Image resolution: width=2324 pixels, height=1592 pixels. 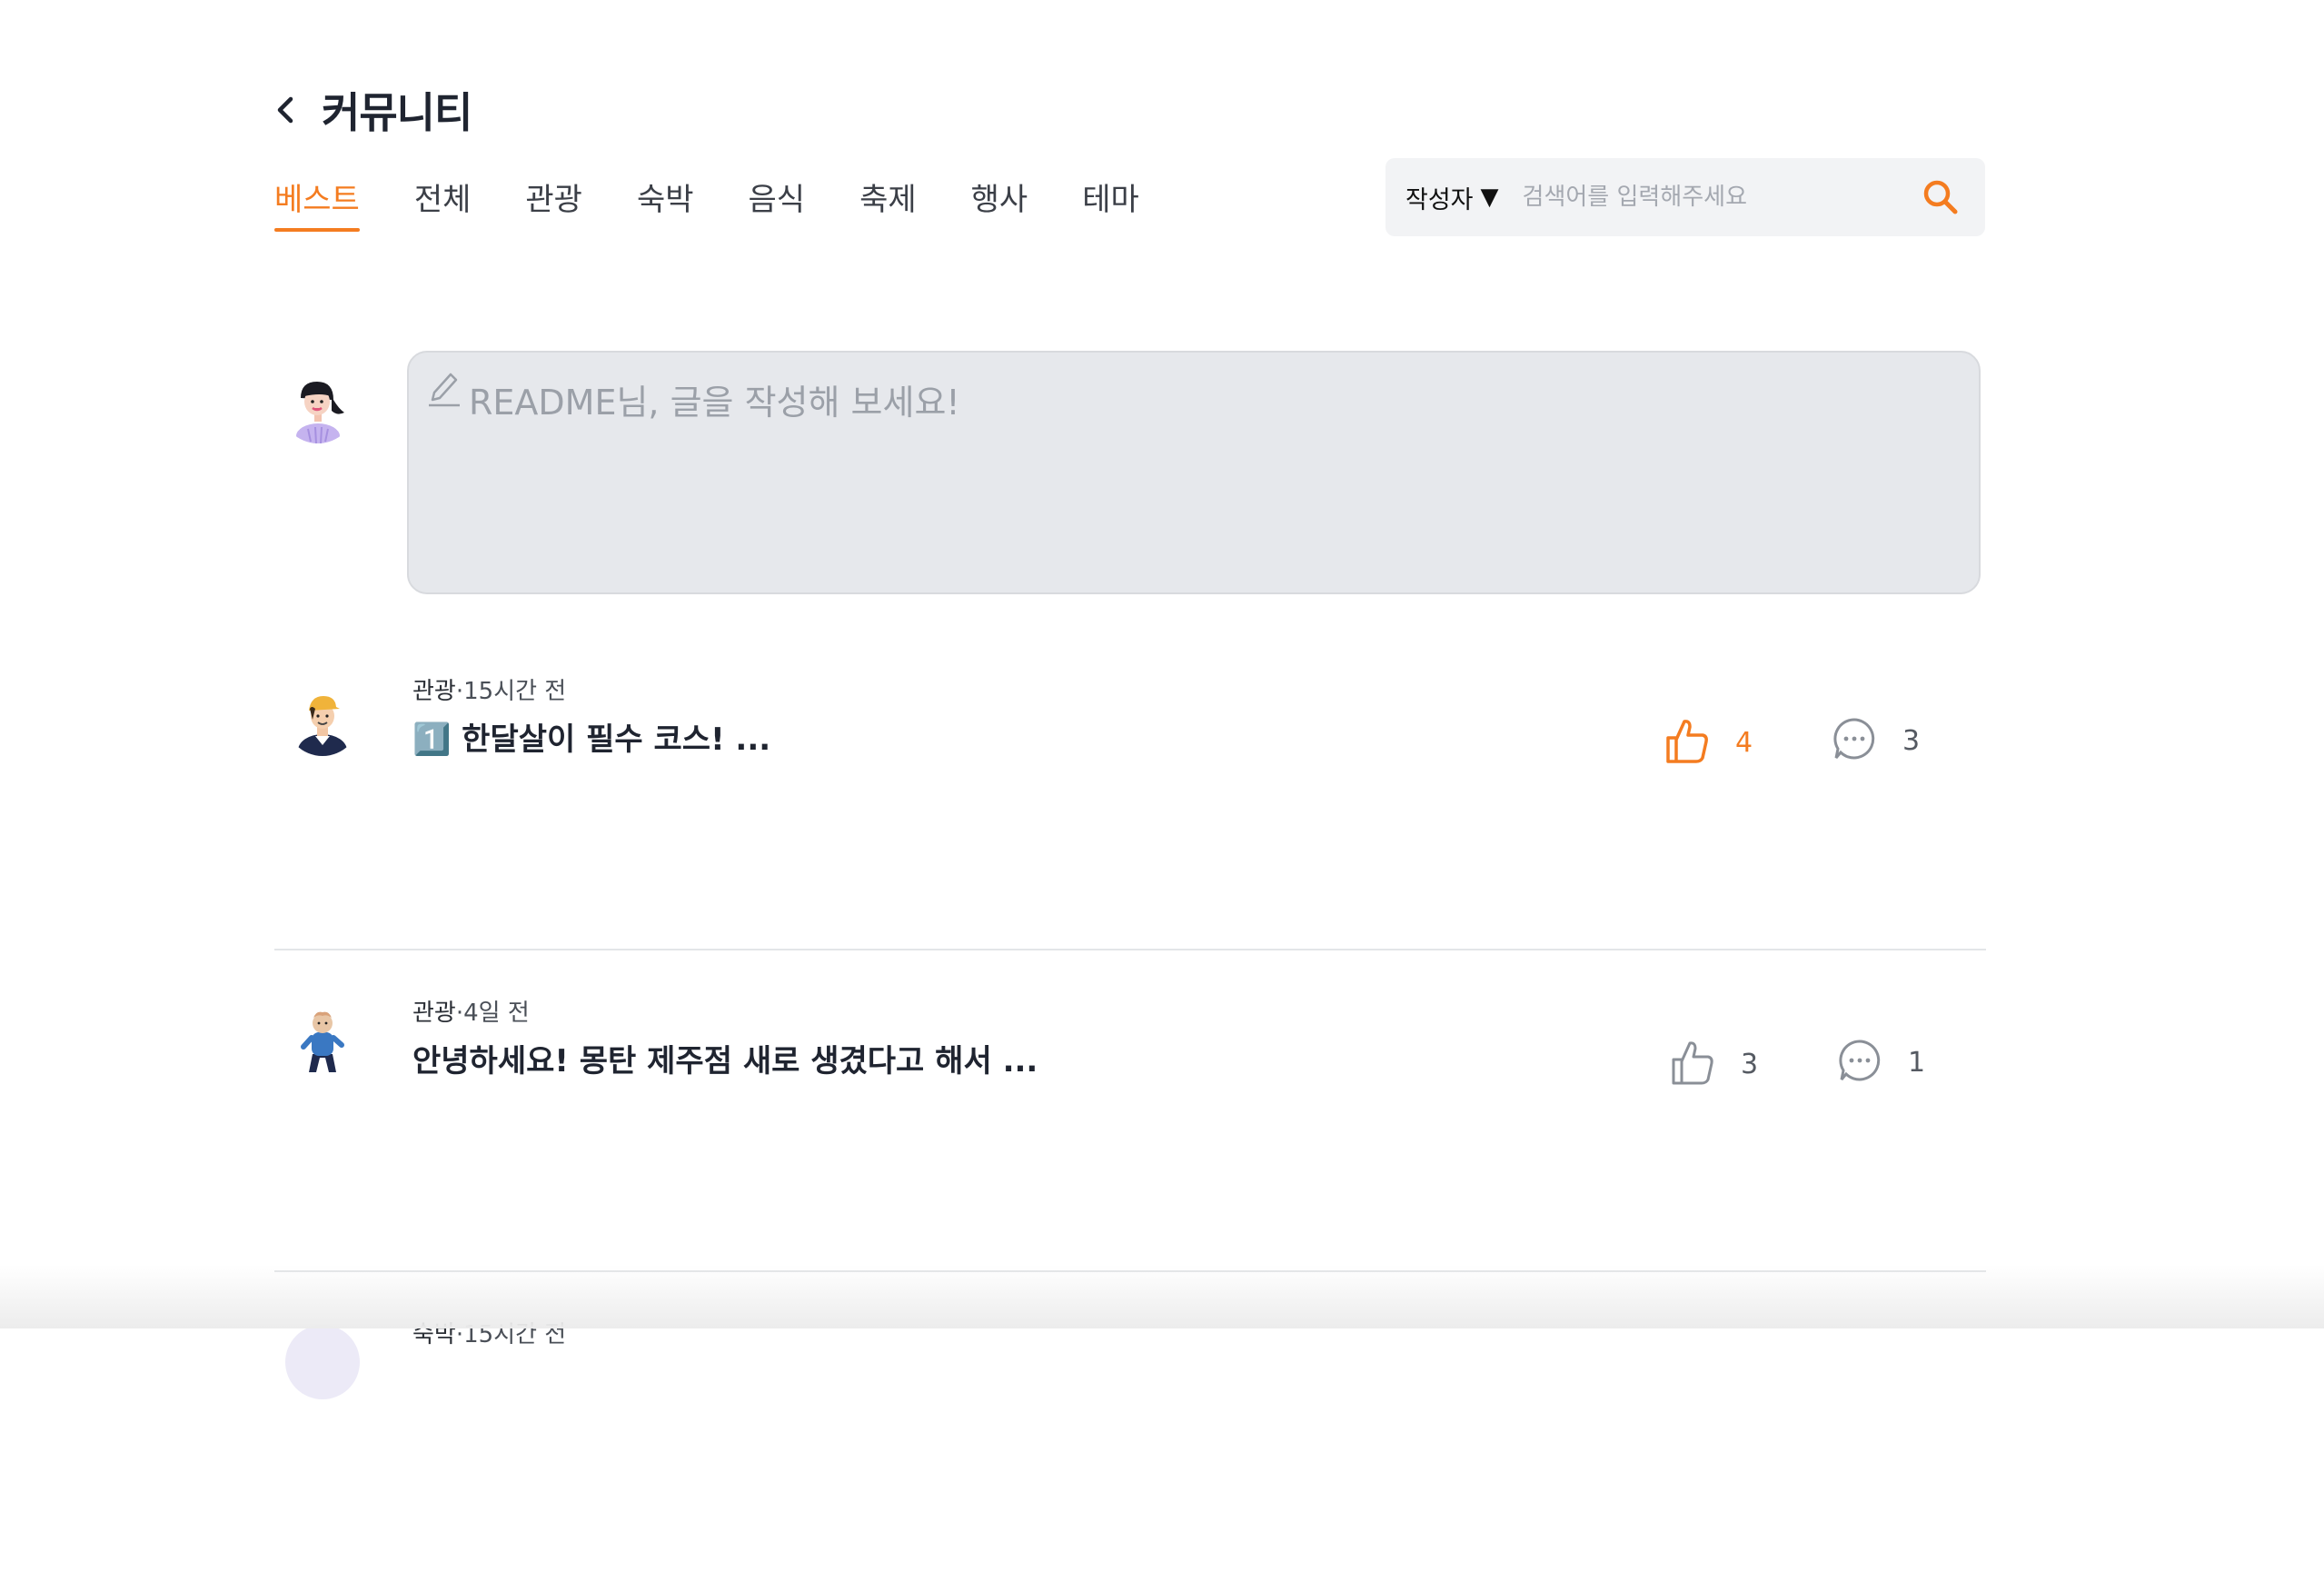 What do you see at coordinates (497, 1013) in the screenshot?
I see `post-time: 4일 전` at bounding box center [497, 1013].